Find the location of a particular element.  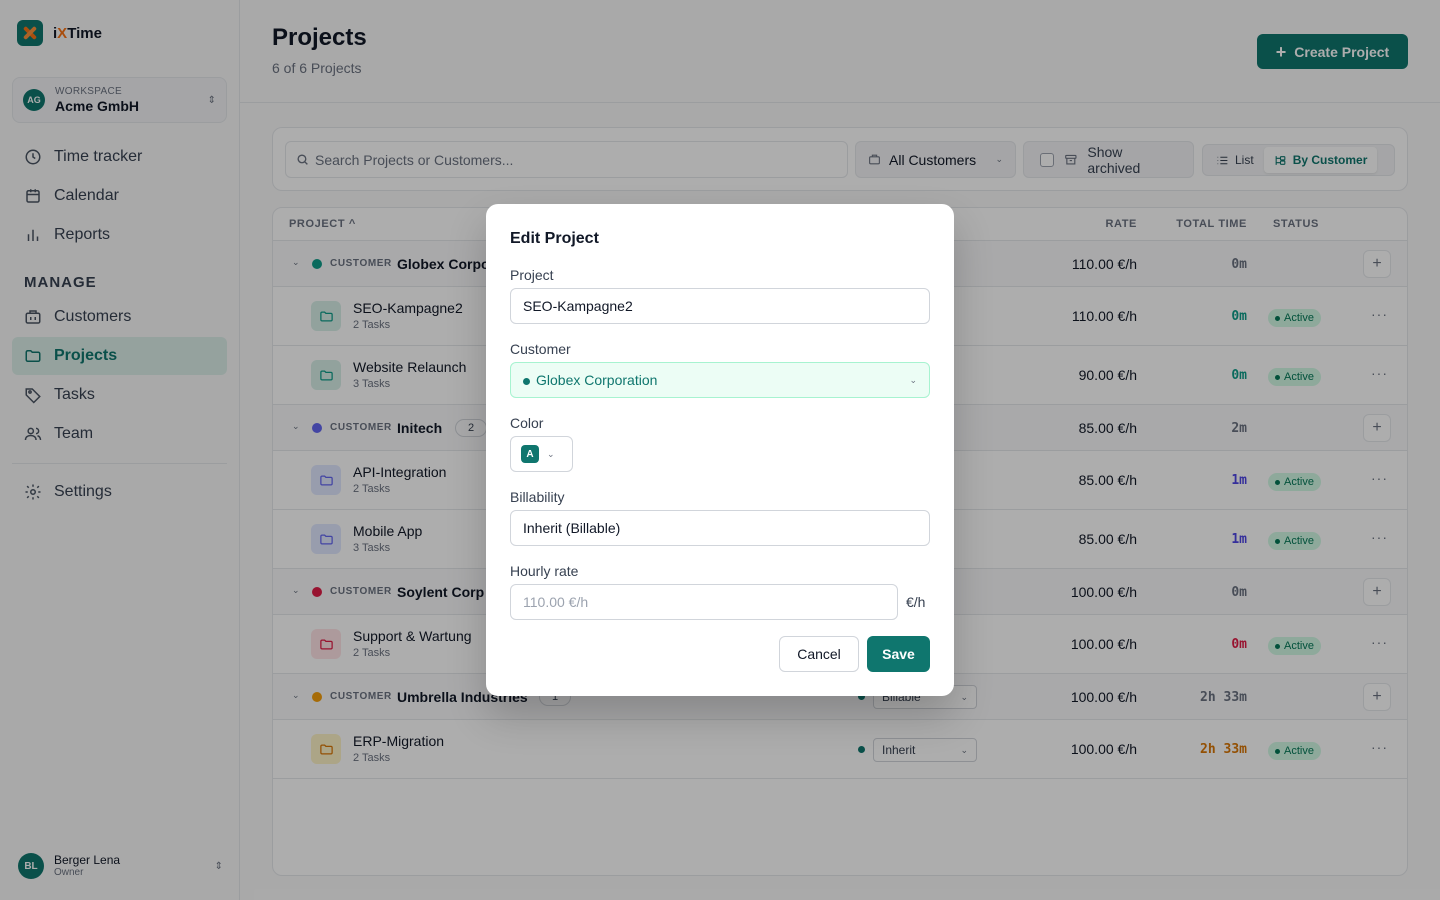

hourly-rate-label: Hourly rate is located at coordinates (544, 571).